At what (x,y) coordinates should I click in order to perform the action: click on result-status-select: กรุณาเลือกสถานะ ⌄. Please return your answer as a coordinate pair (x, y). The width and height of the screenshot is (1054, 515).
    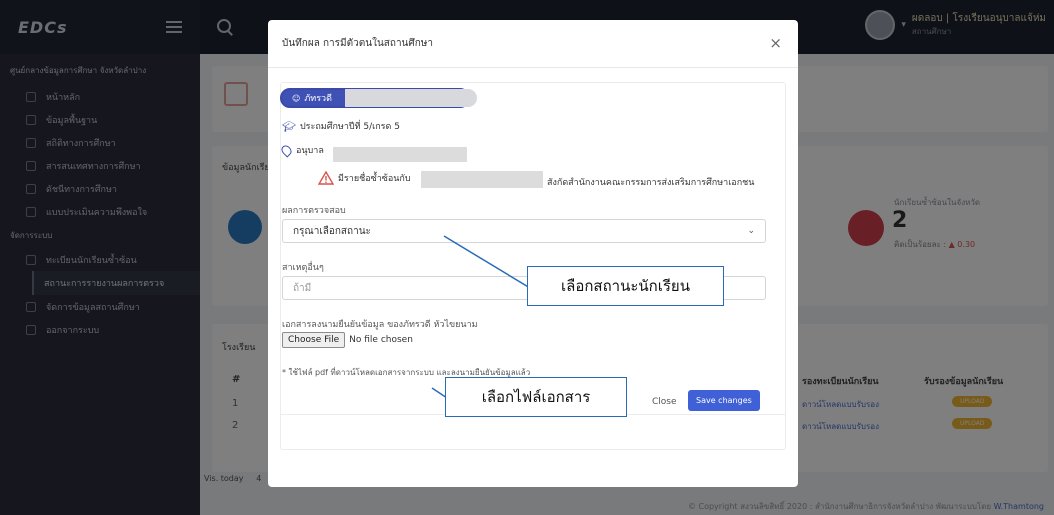
    Looking at the image, I should click on (524, 231).